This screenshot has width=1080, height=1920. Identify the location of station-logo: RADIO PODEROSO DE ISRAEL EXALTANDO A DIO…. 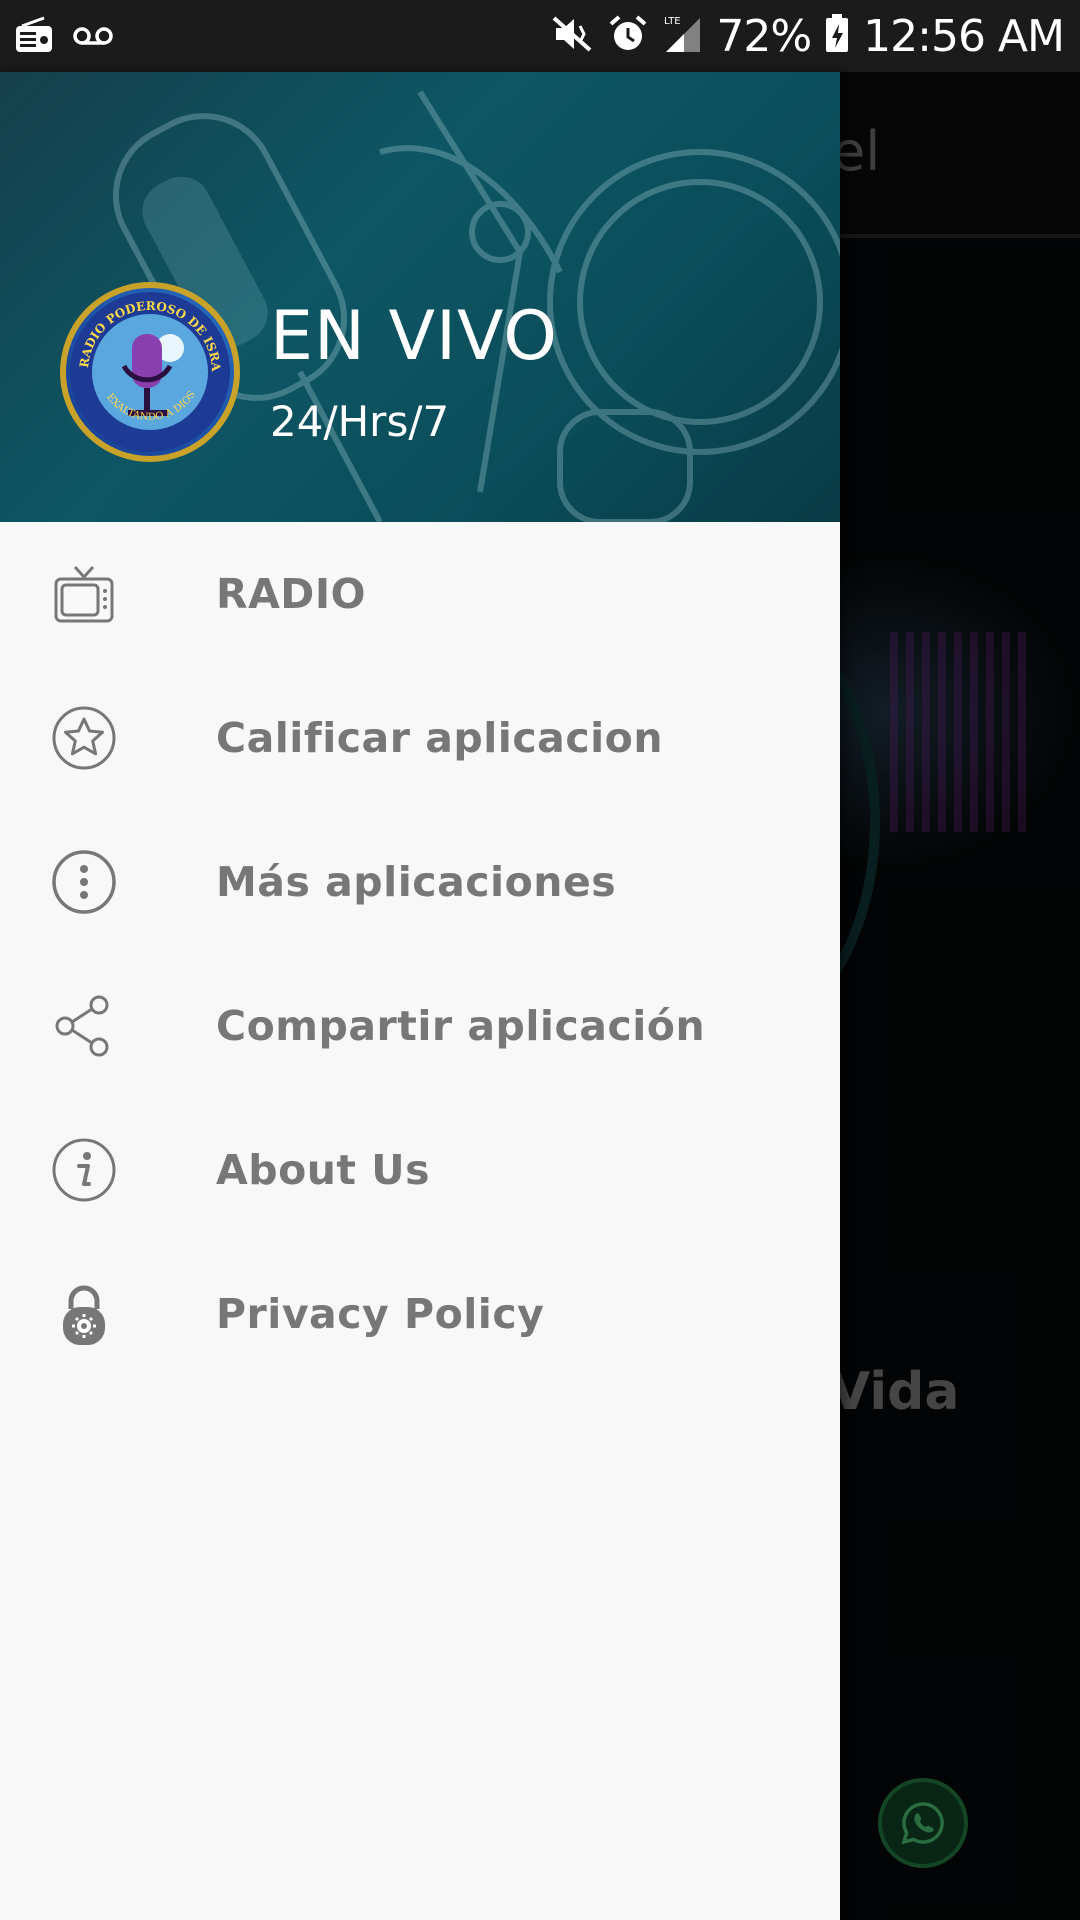
(150, 372).